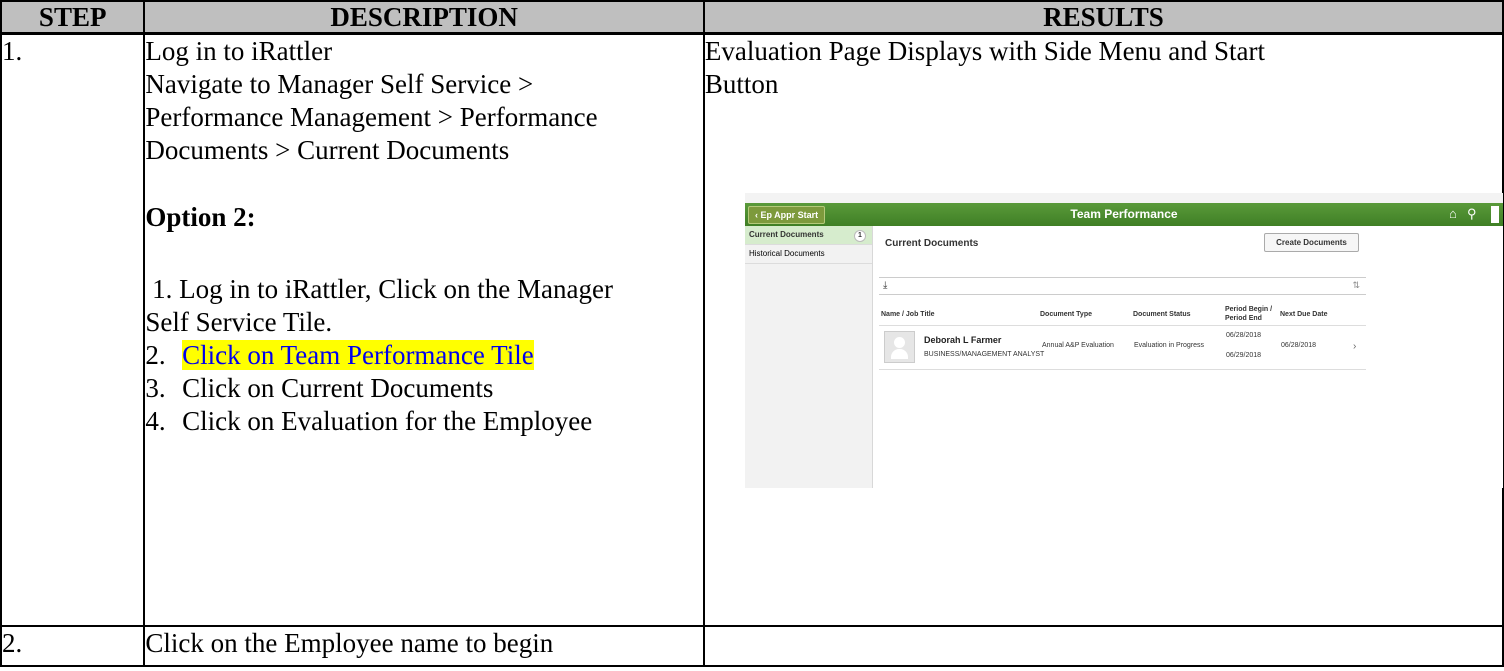 The width and height of the screenshot is (1504, 671). I want to click on step-number: 1., so click(12, 51).